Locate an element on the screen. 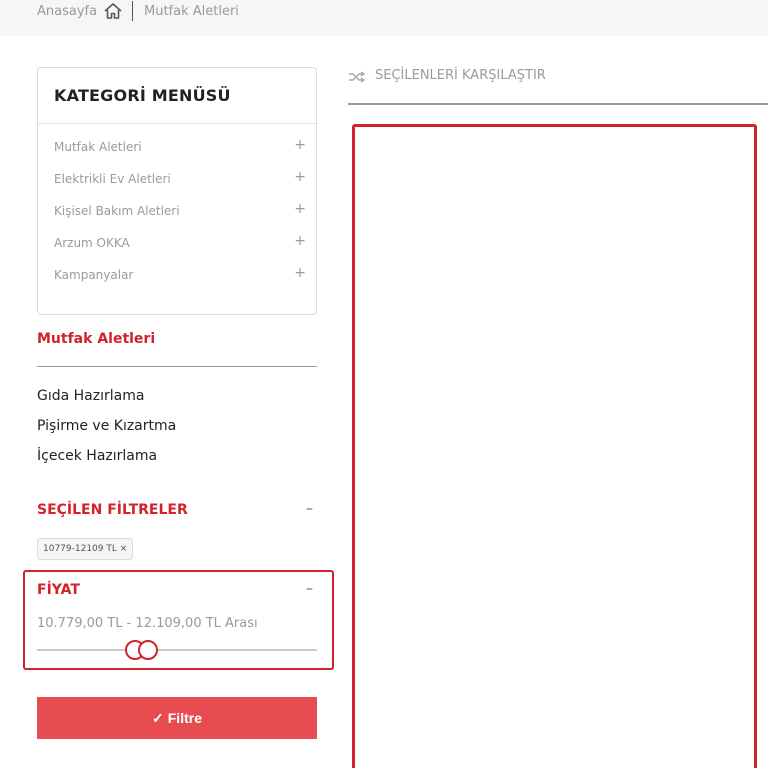  filter-button-label: Filtre is located at coordinates (184, 718).